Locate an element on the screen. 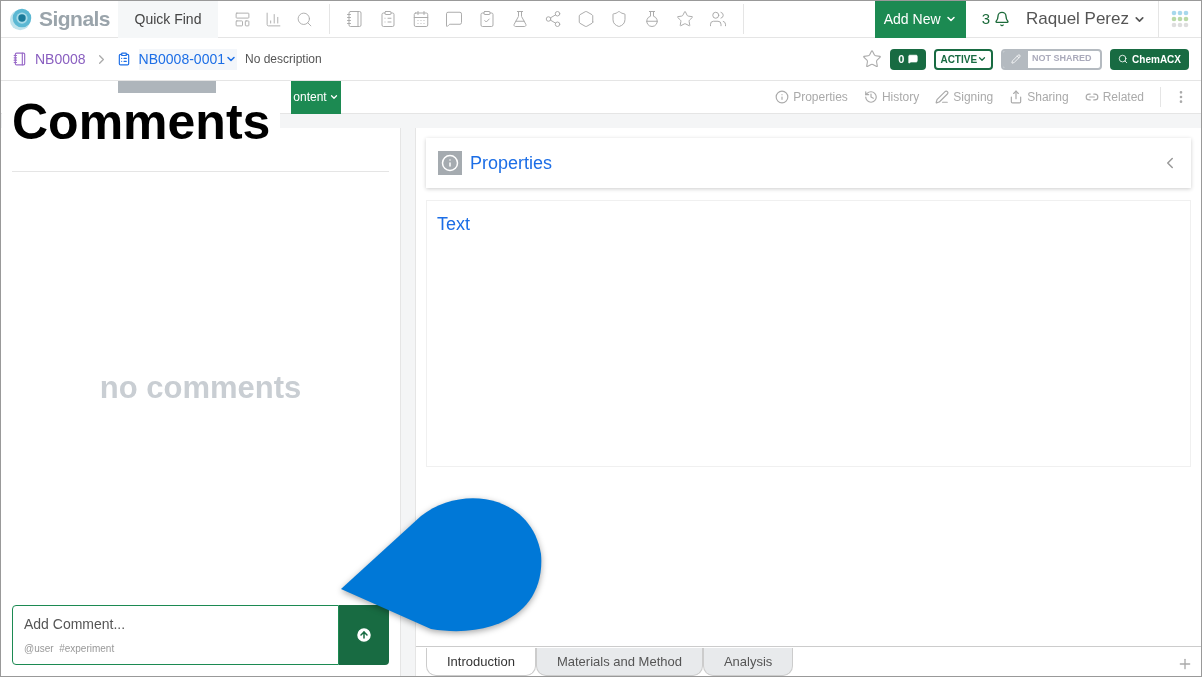 The height and width of the screenshot is (677, 1202). experiment-dropdown: NB0008-0001 is located at coordinates (187, 59).